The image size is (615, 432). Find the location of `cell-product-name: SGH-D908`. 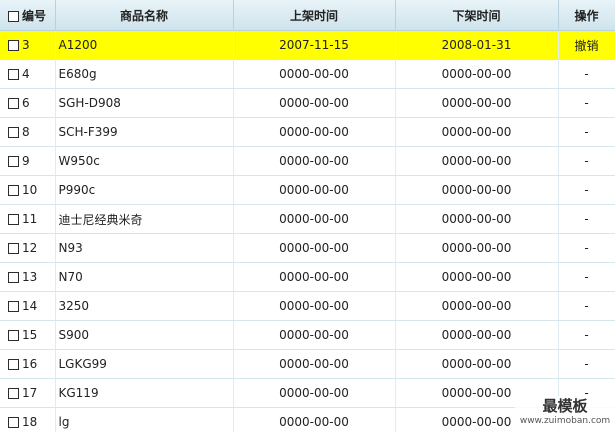

cell-product-name: SGH-D908 is located at coordinates (144, 103).